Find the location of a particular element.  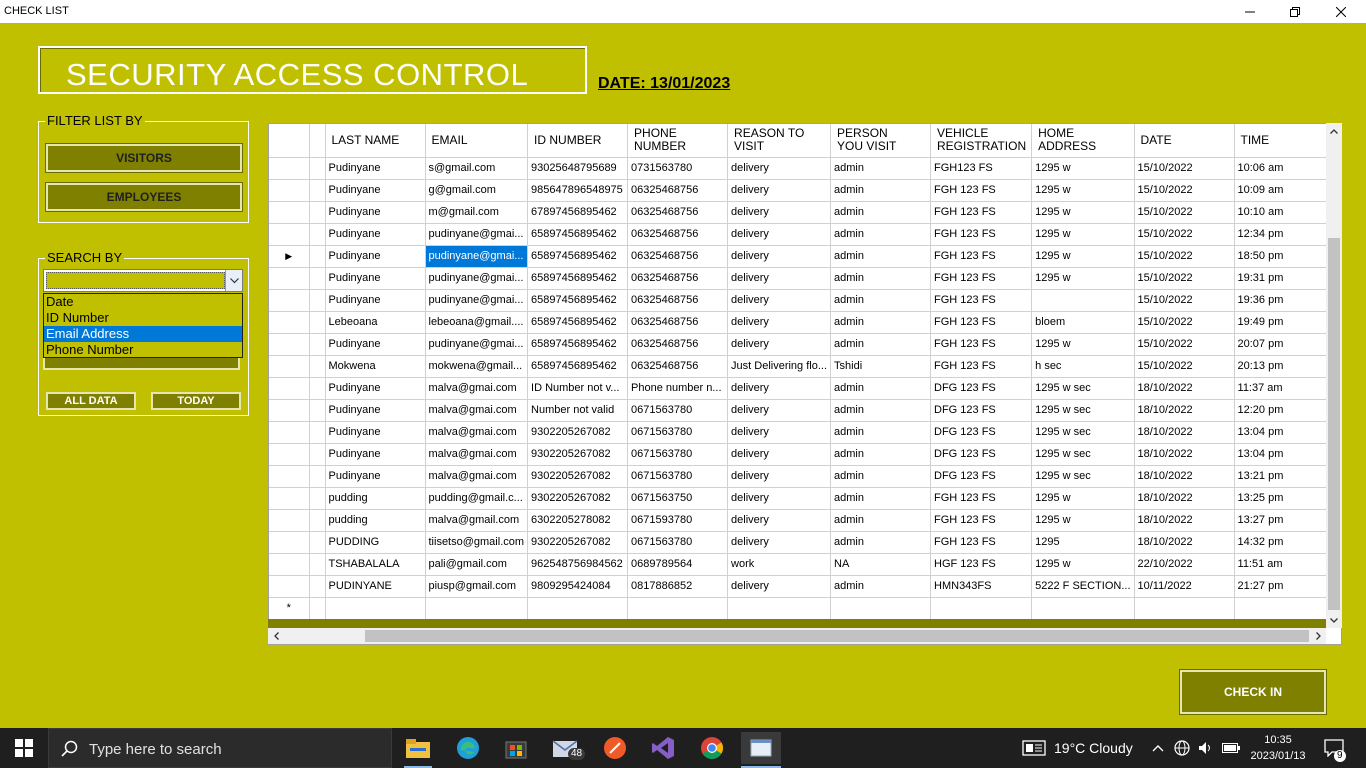

close-button is located at coordinates (1341, 11).